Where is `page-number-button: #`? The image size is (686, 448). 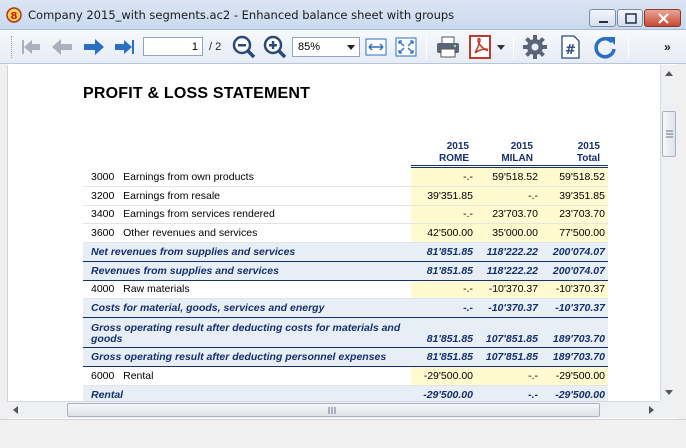
page-number-button: # is located at coordinates (570, 47).